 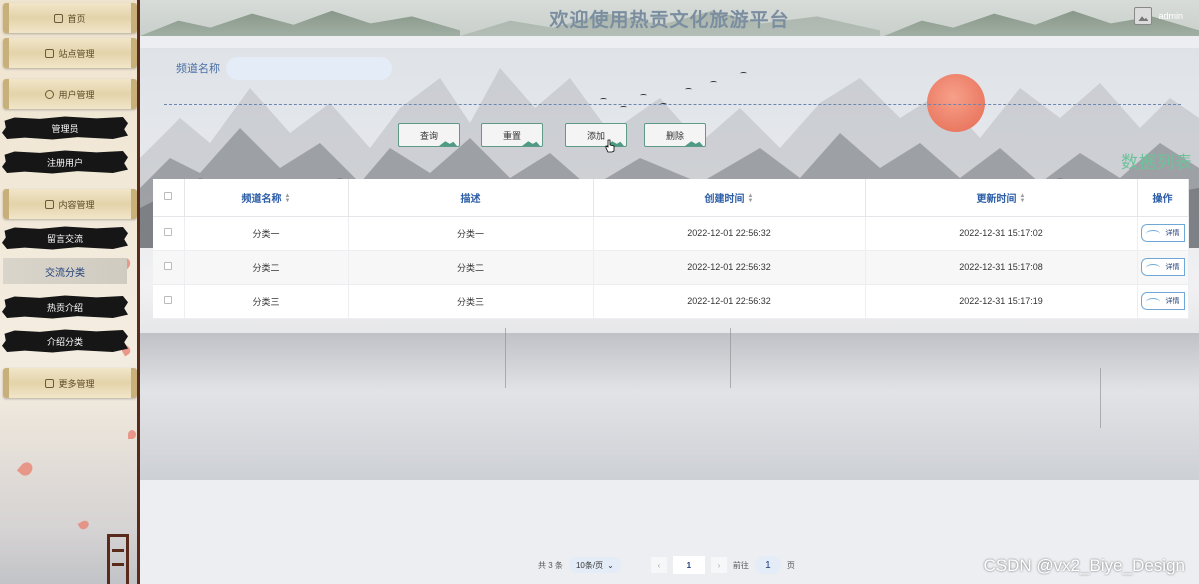 What do you see at coordinates (1170, 16) in the screenshot?
I see `username: admin` at bounding box center [1170, 16].